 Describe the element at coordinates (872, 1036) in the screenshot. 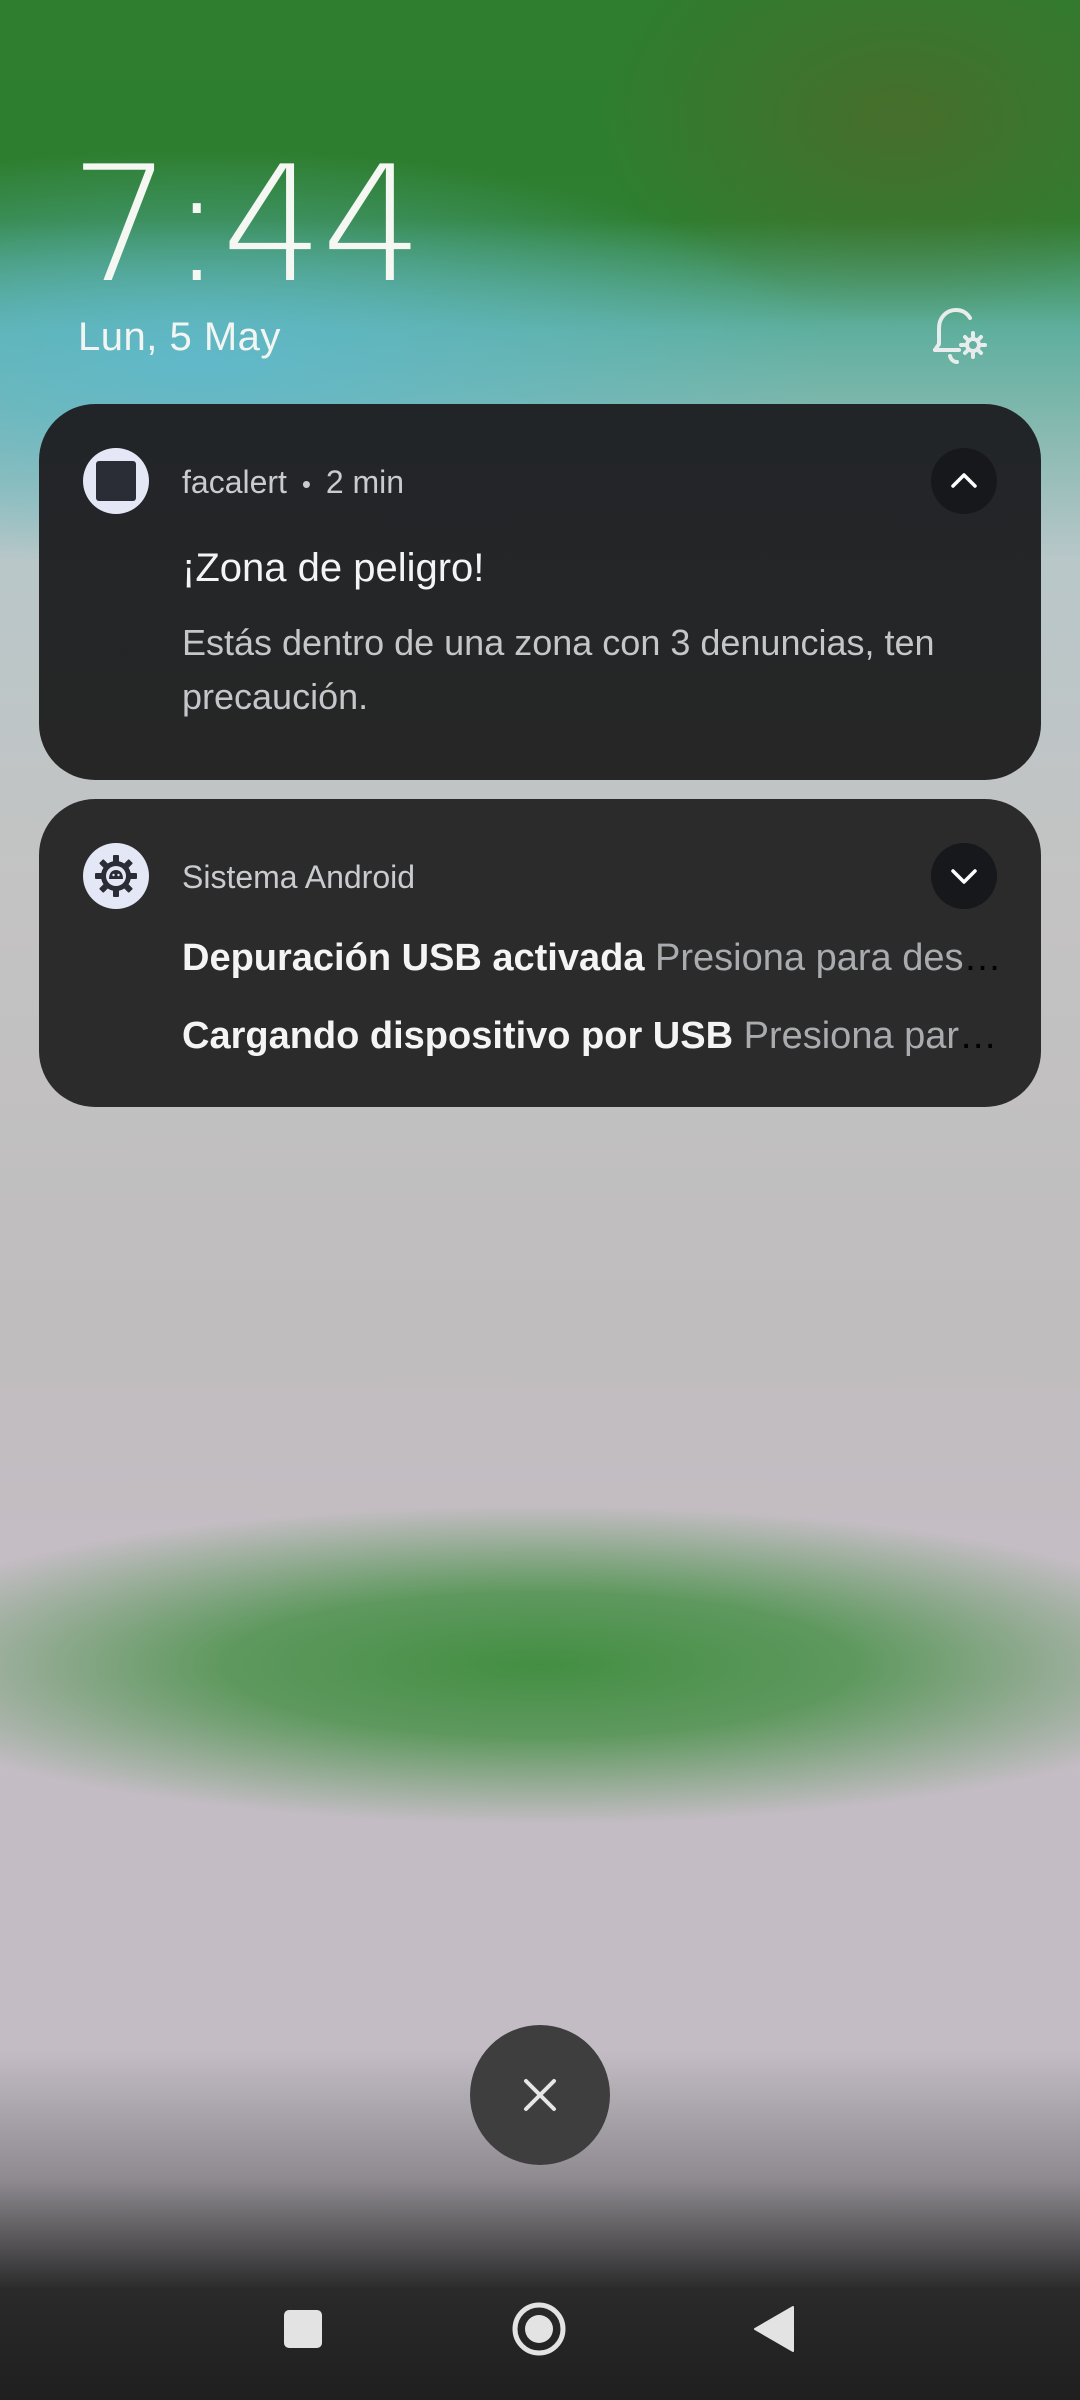

I see `row-text: Presiona para ver más opciones` at that location.